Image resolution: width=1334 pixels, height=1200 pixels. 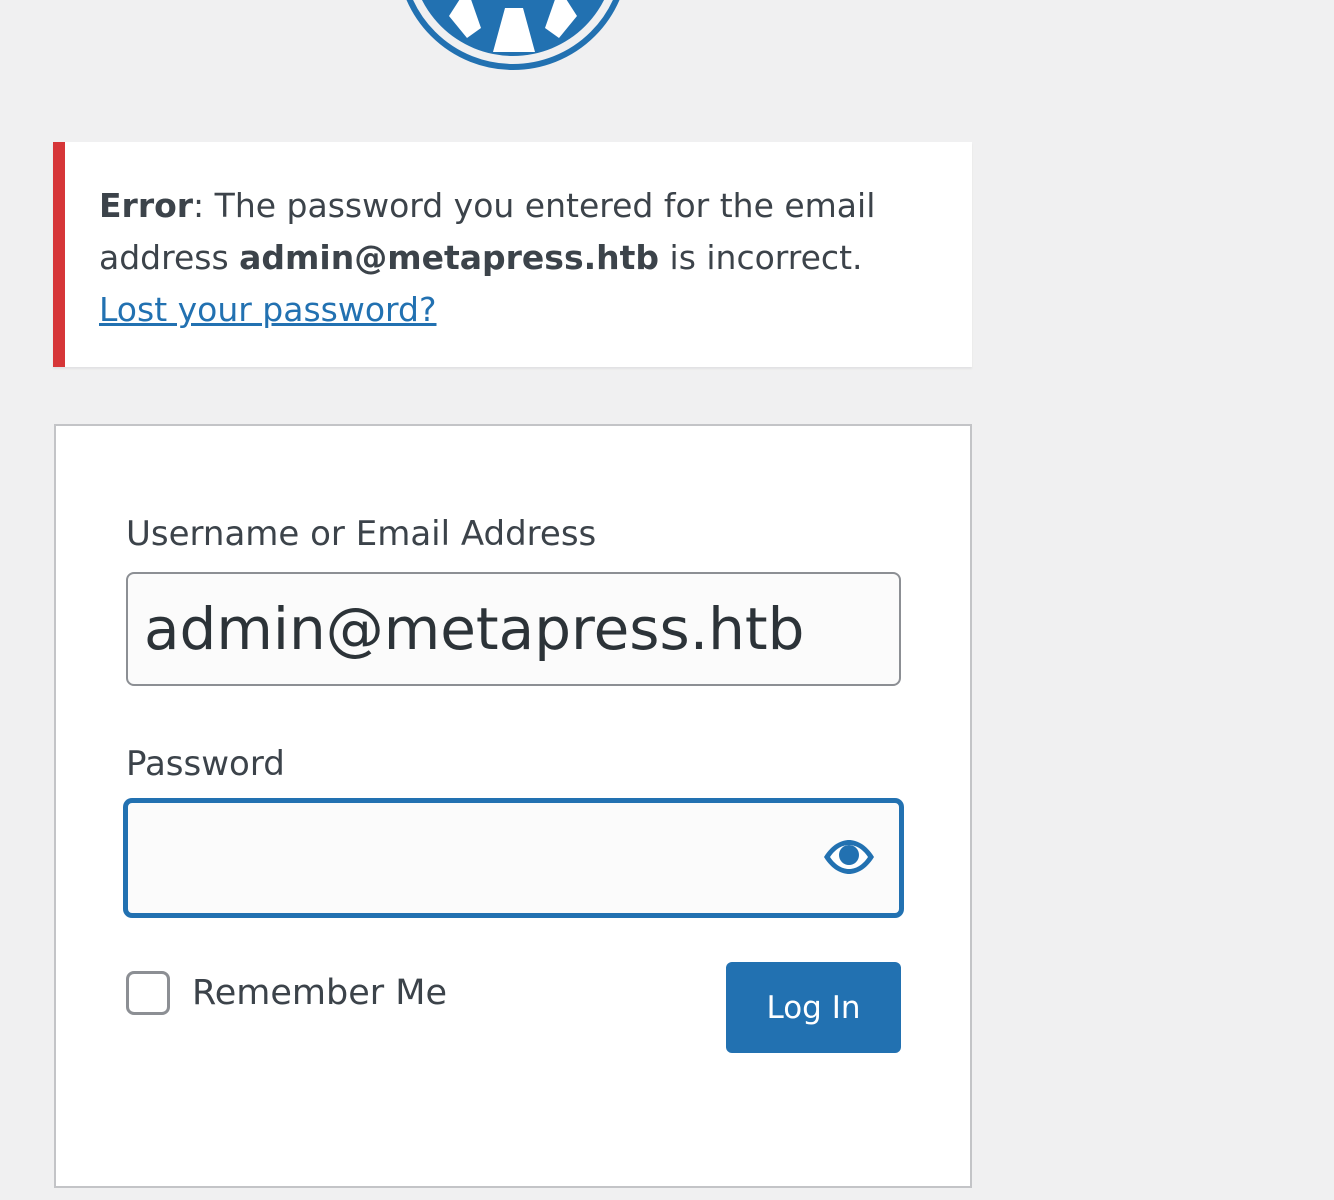 I want to click on lost-password-link: Lost your password?, so click(x=268, y=309).